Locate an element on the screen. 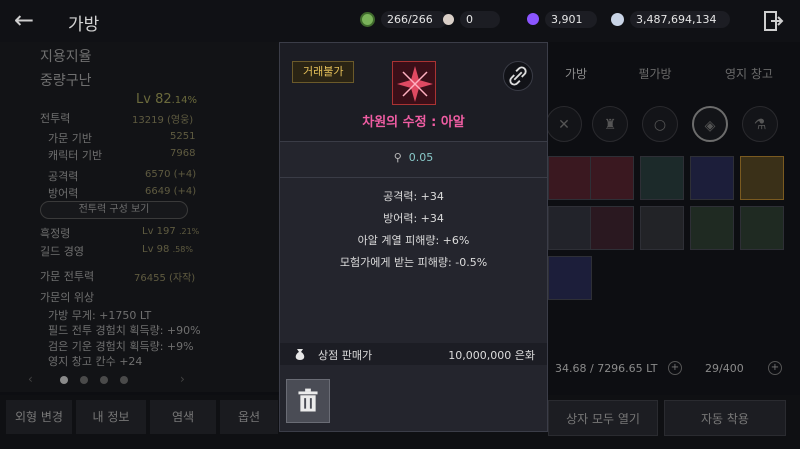 This screenshot has height=449, width=800. trash-icon is located at coordinates (308, 400).